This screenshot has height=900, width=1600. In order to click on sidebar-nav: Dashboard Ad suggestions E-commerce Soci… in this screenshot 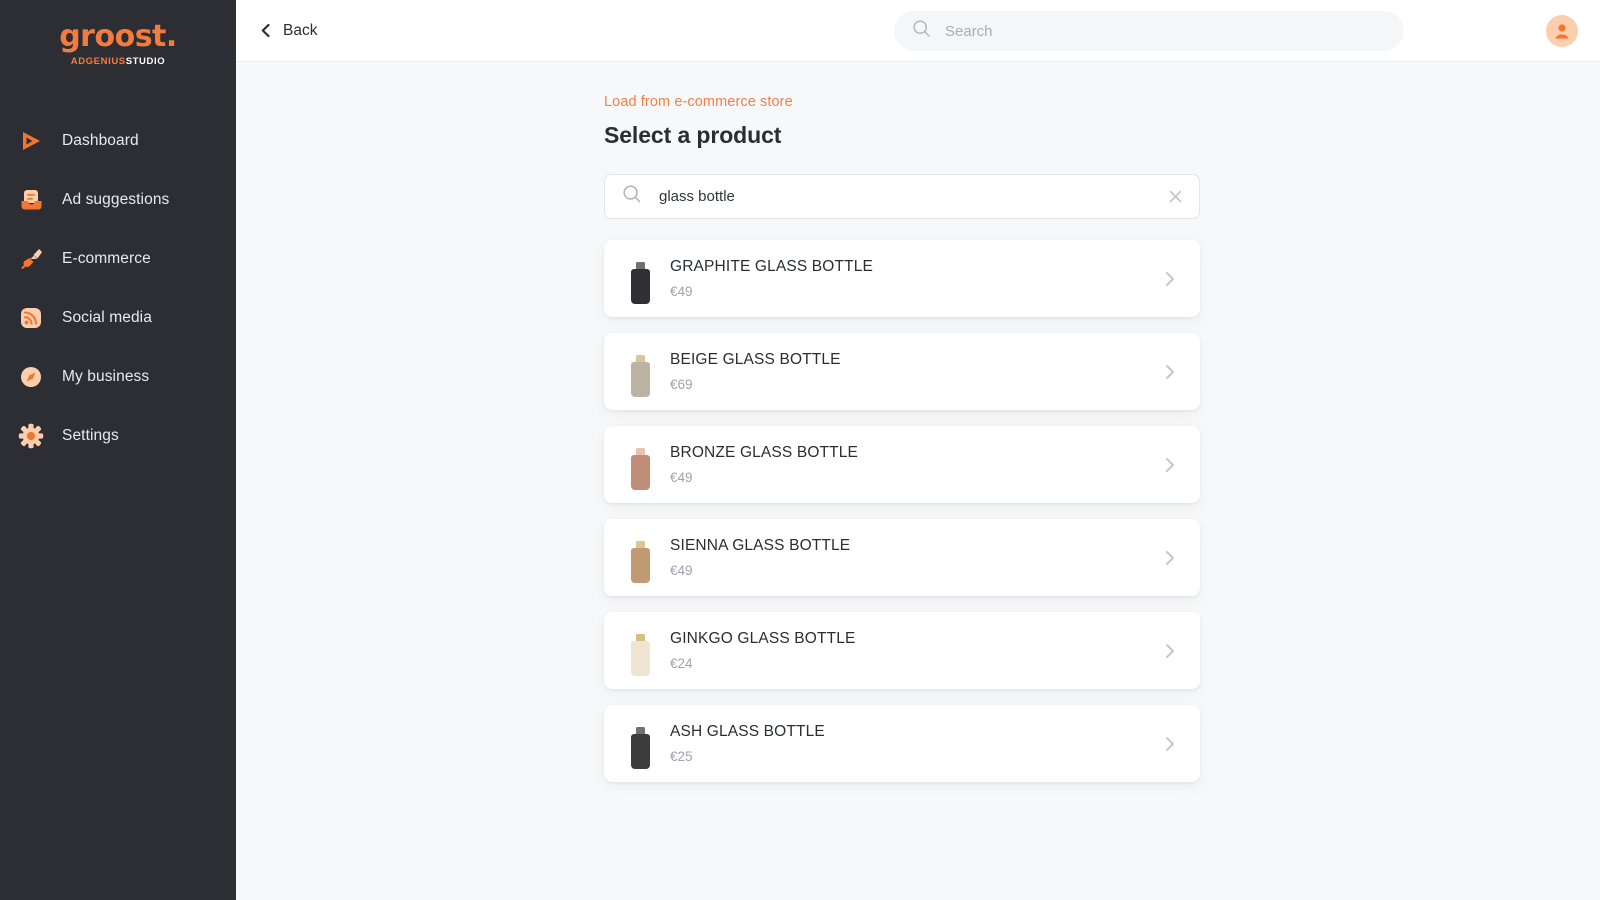, I will do `click(118, 289)`.